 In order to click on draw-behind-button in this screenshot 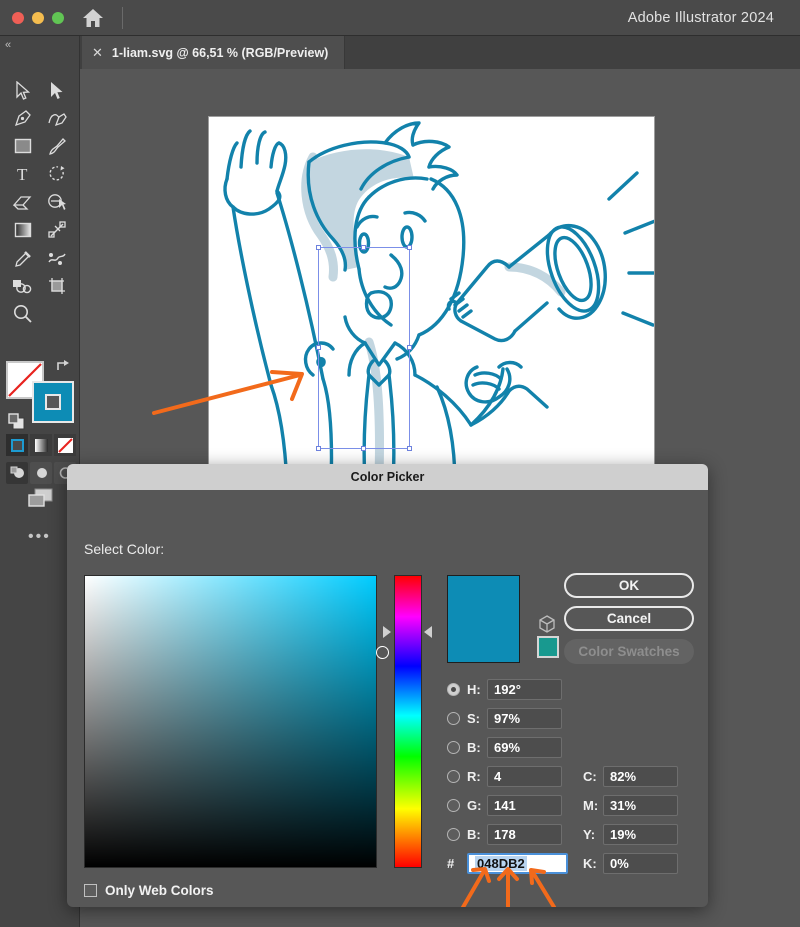, I will do `click(41, 473)`.